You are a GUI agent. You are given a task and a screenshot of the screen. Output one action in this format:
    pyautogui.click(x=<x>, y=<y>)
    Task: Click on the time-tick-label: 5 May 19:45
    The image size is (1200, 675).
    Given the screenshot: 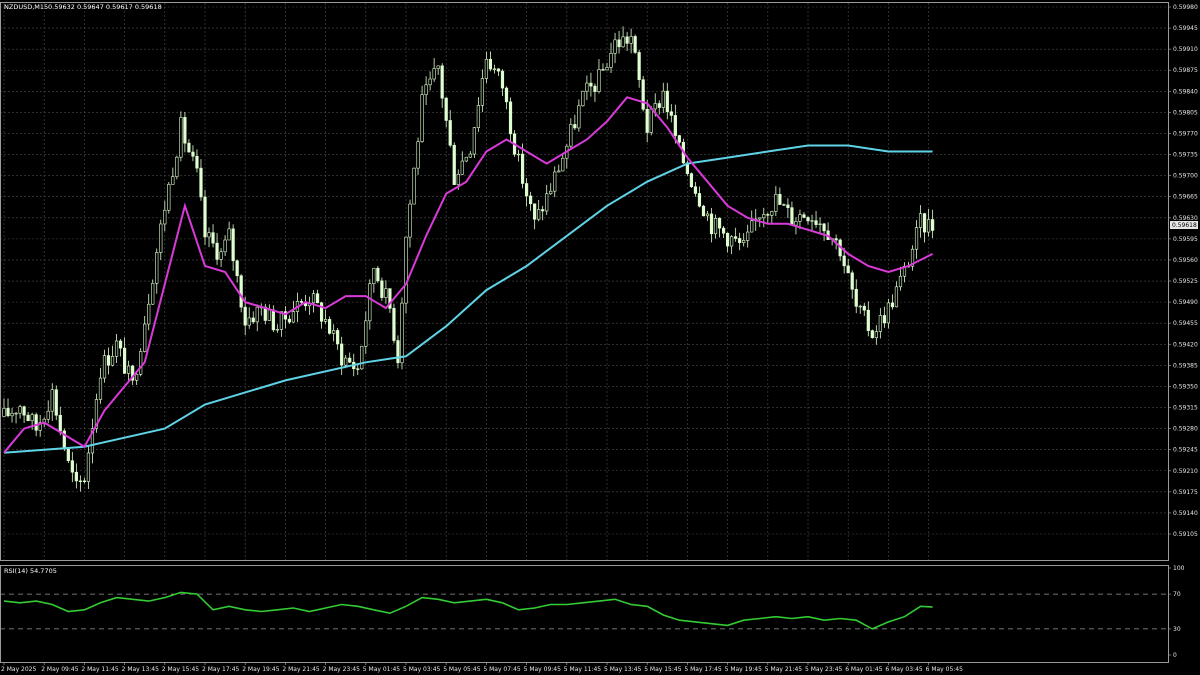 What is the action you would take?
    pyautogui.click(x=744, y=669)
    